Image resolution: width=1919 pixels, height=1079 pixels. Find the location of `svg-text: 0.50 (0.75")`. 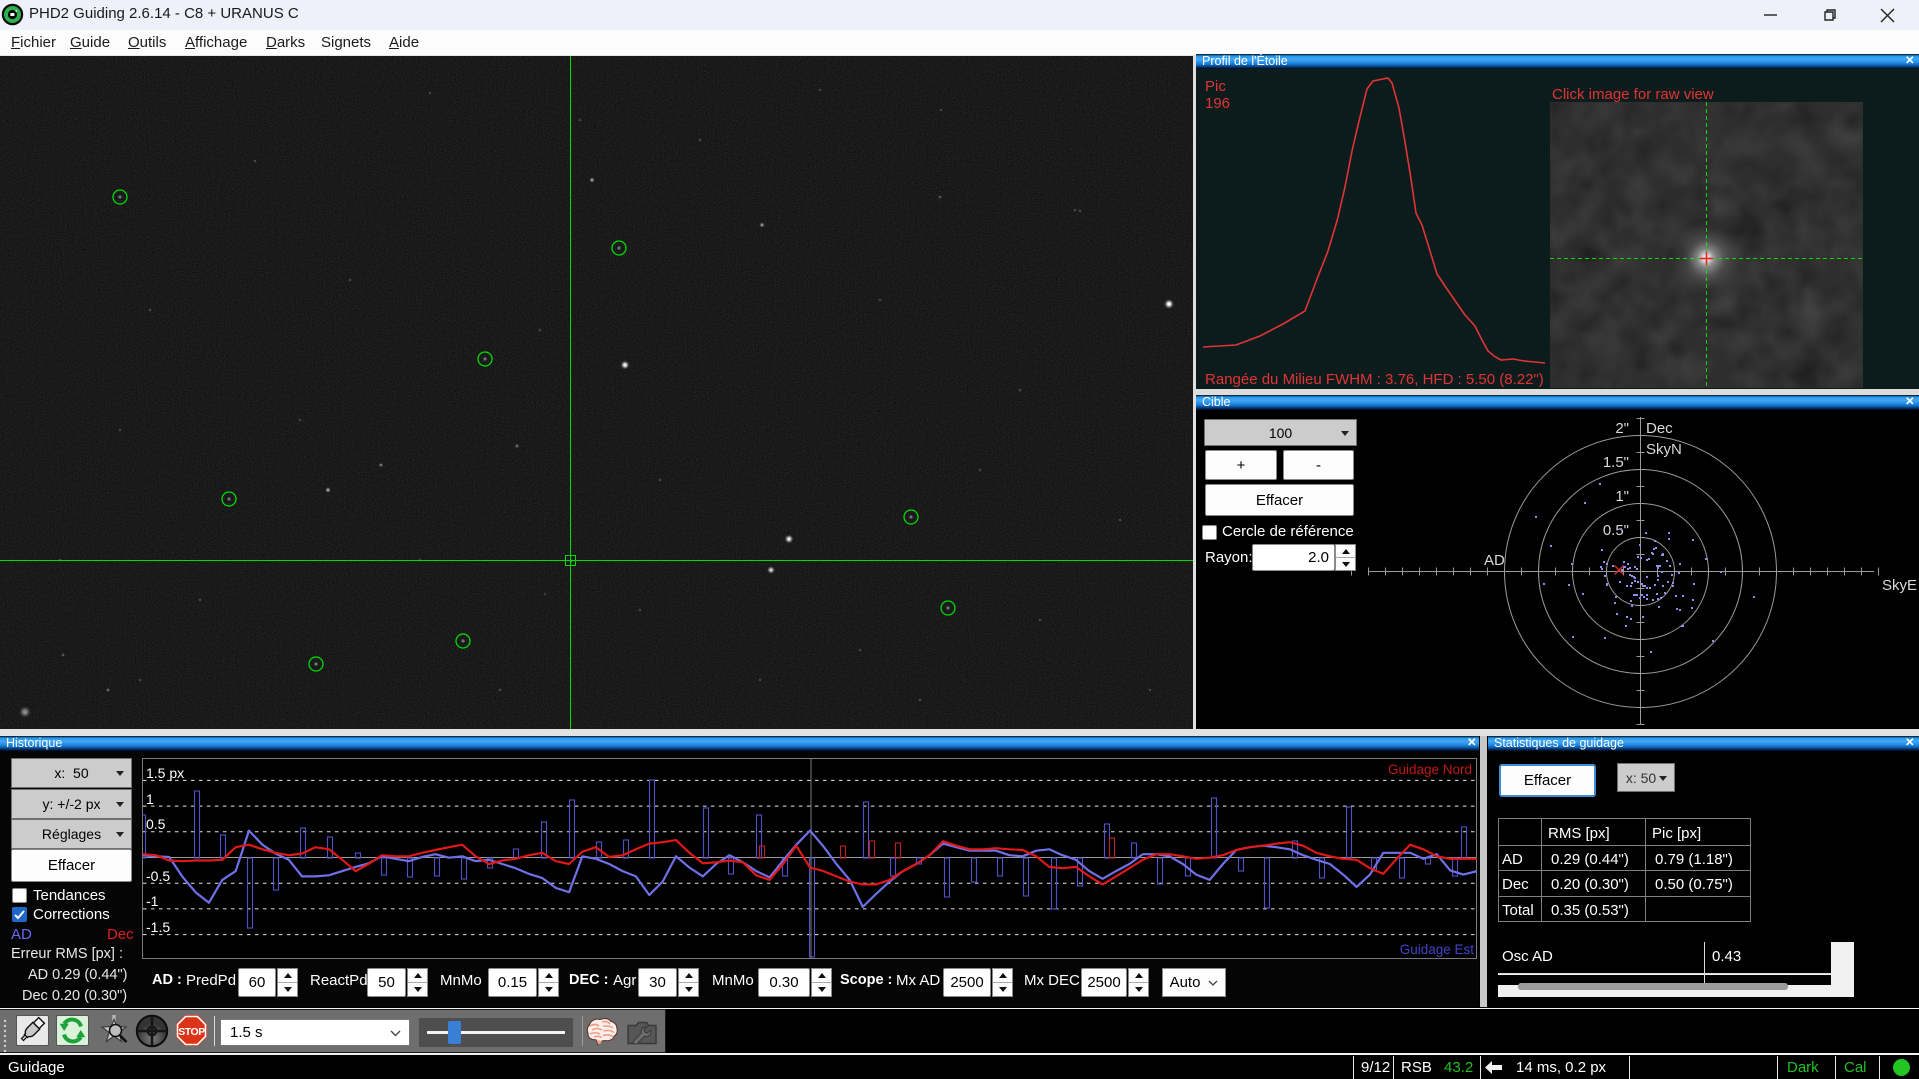

svg-text: 0.50 (0.75") is located at coordinates (1694, 884).